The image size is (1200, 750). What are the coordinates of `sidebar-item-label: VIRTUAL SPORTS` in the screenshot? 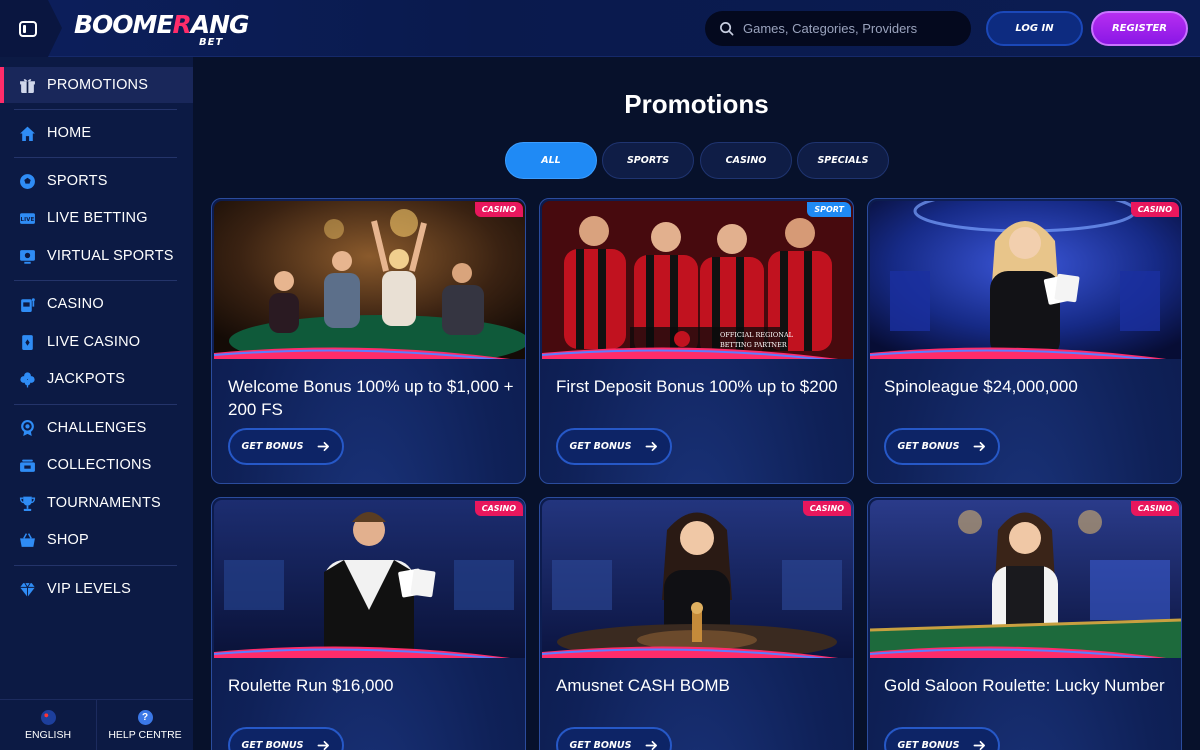 It's located at (110, 256).